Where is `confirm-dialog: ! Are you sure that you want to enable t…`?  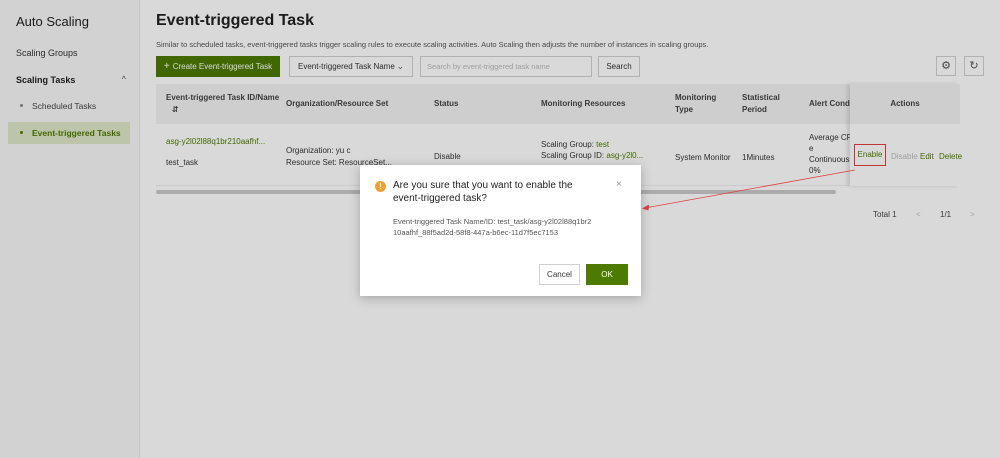 confirm-dialog: ! Are you sure that you want to enable t… is located at coordinates (500, 230).